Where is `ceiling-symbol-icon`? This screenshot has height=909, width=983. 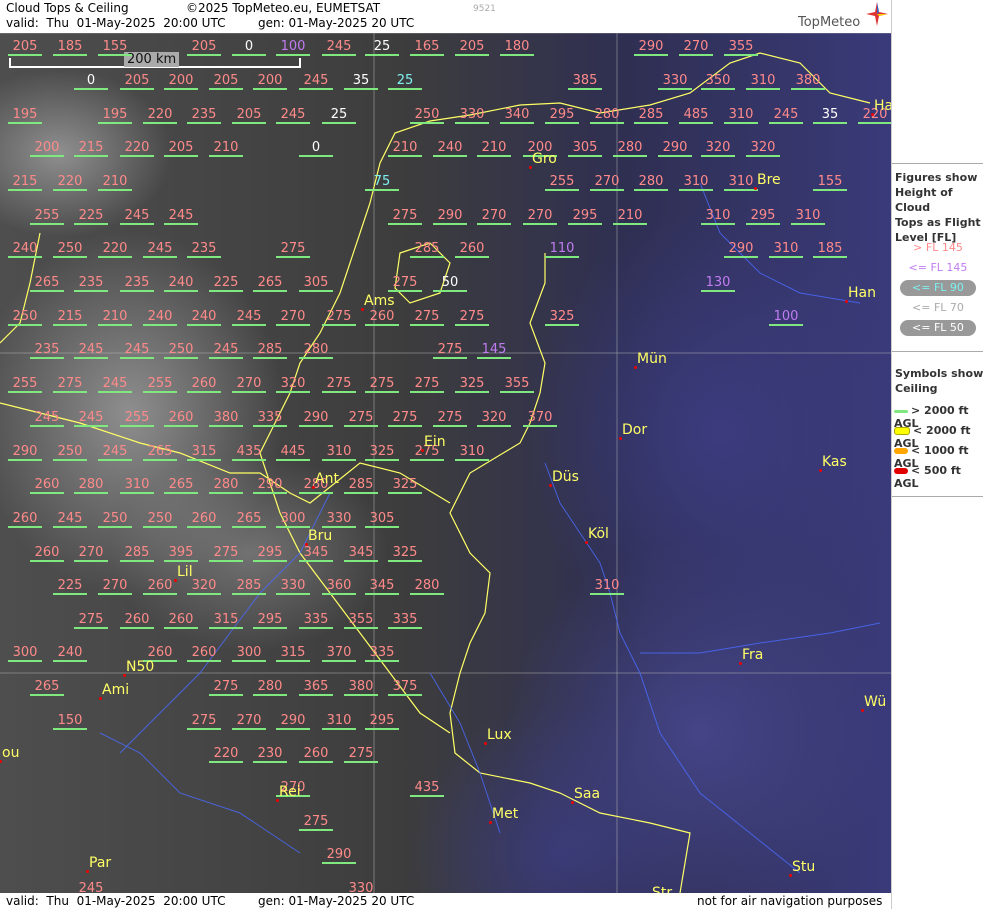
ceiling-symbol-icon is located at coordinates (901, 471).